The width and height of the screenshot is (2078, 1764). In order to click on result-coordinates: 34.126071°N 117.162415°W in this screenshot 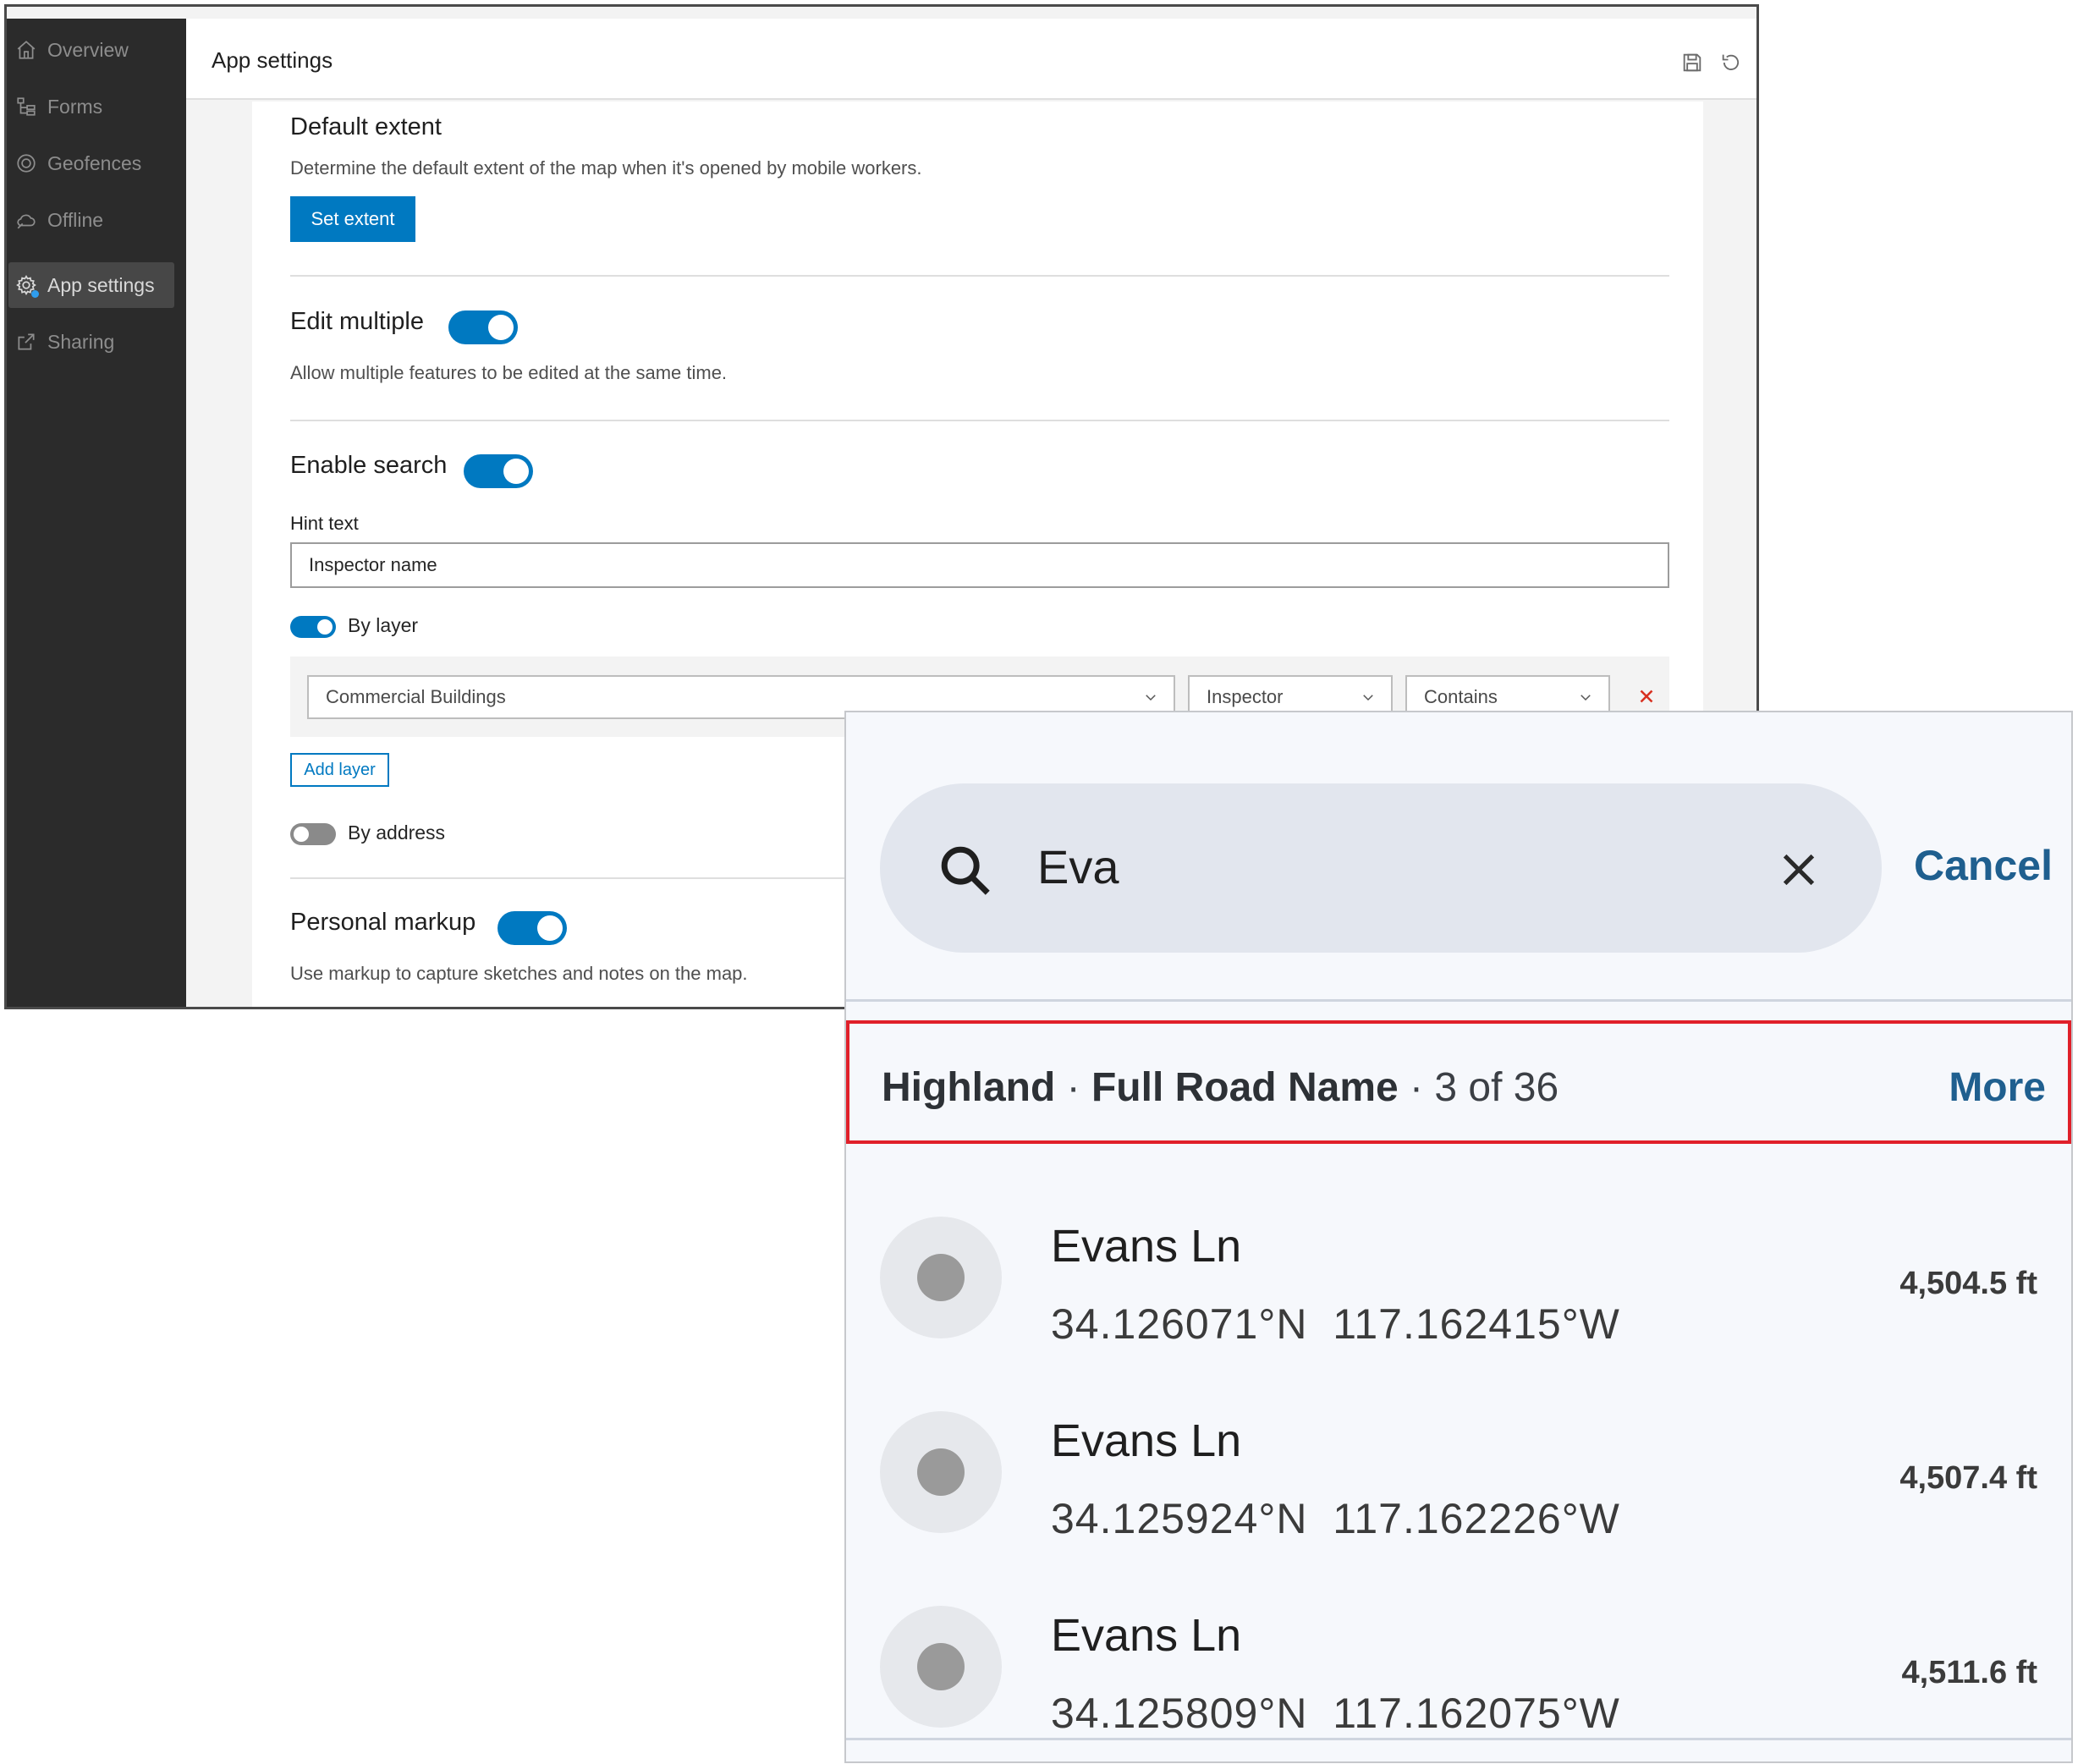, I will do `click(1336, 1324)`.